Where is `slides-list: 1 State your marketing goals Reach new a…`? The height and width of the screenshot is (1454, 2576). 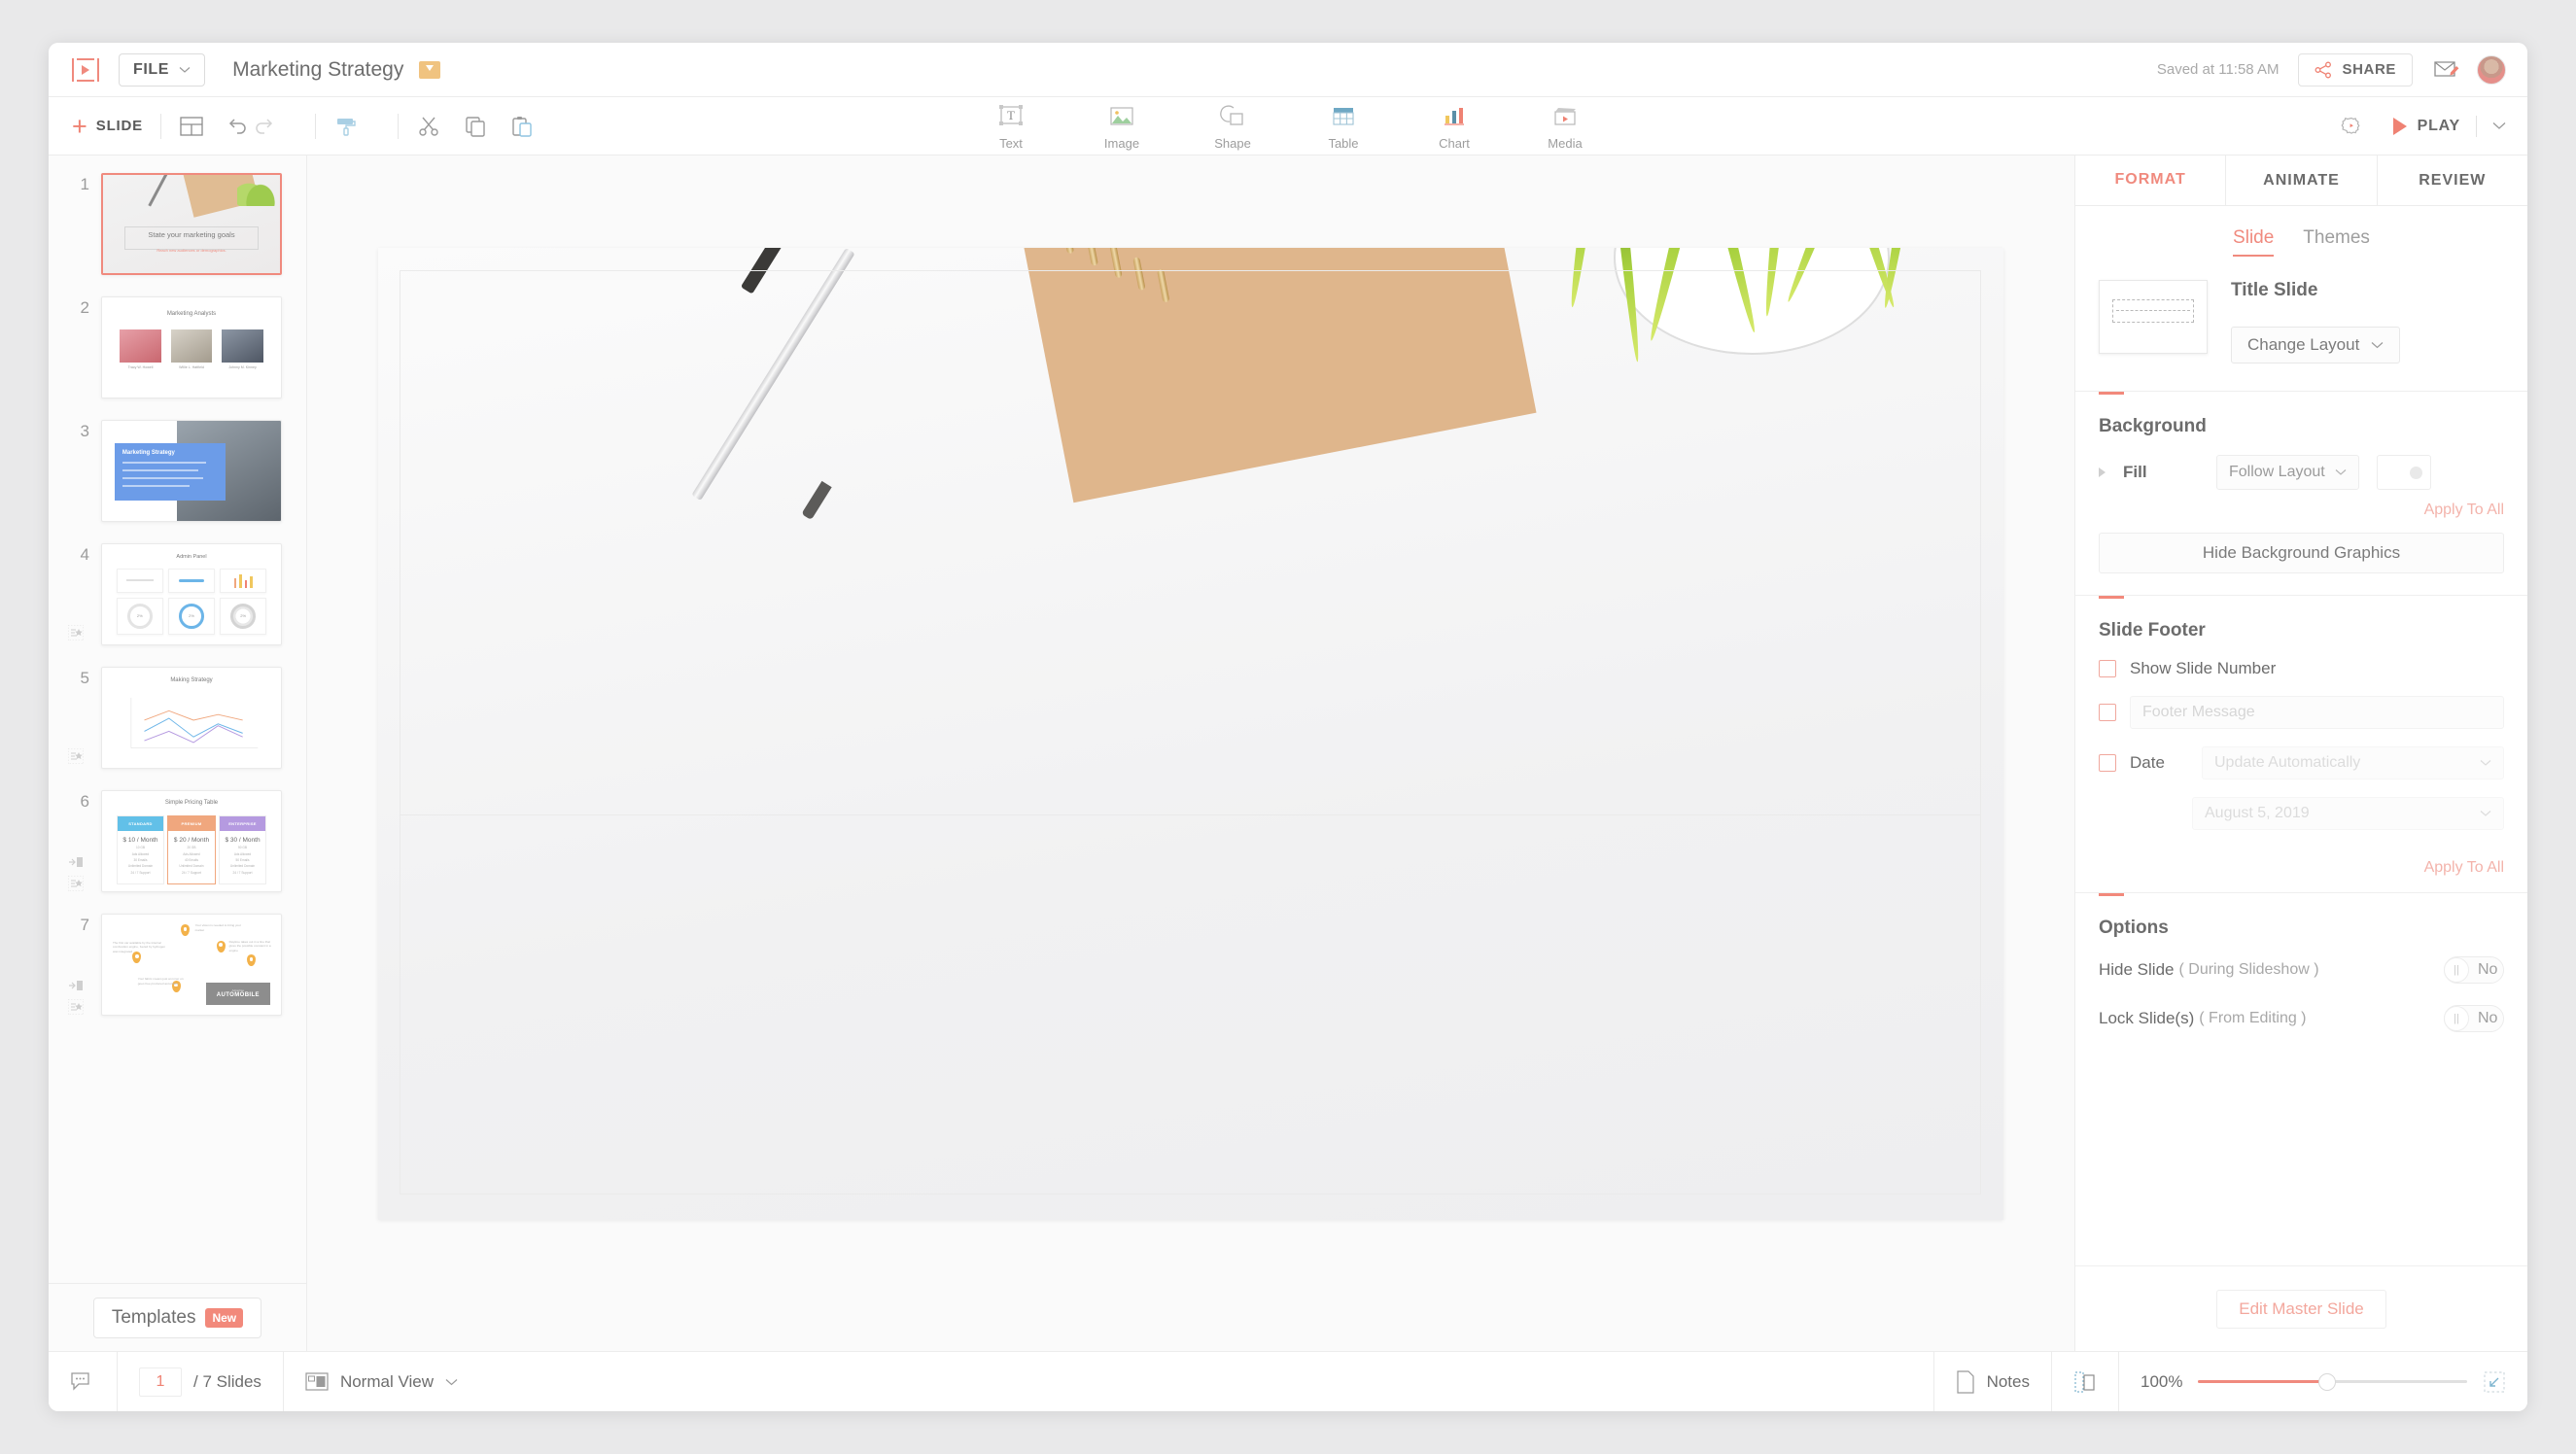 slides-list: 1 State your marketing goals Reach new a… is located at coordinates (177, 719).